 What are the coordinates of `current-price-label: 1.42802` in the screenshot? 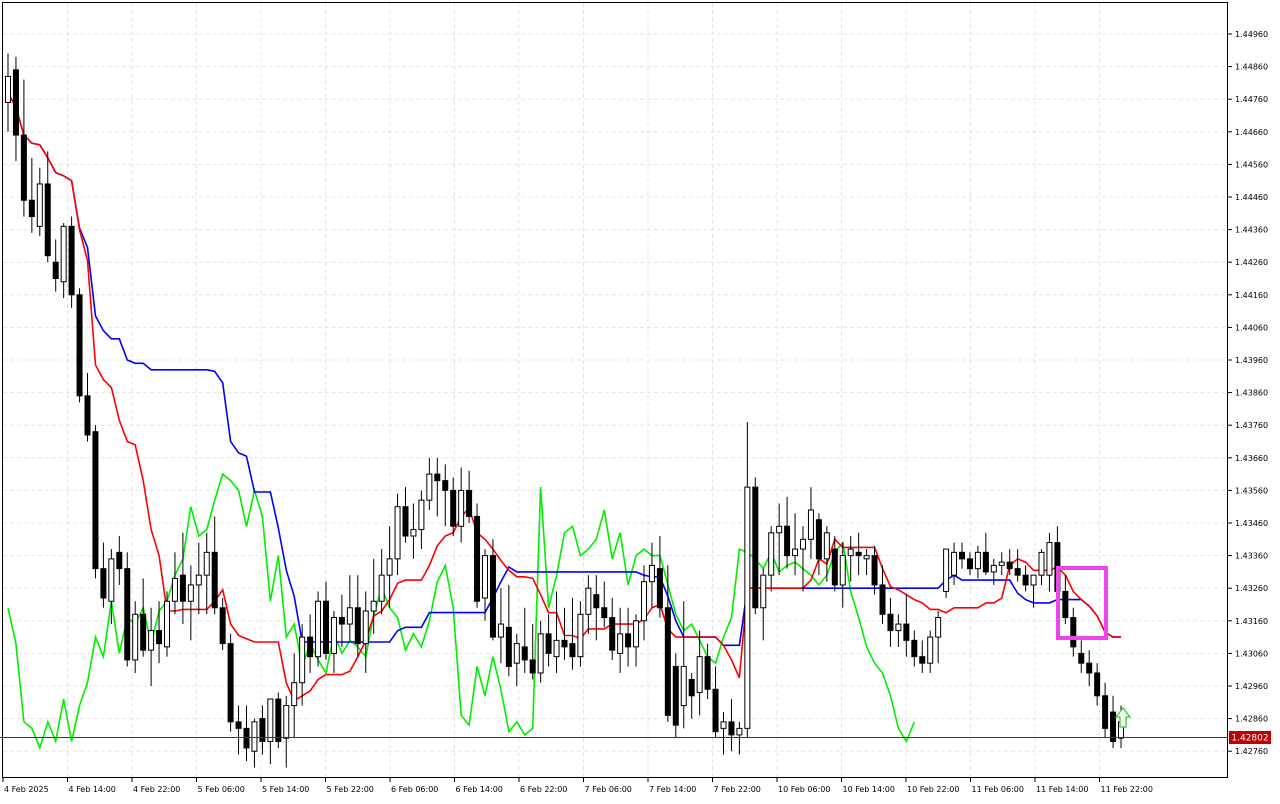 It's located at (1249, 739).